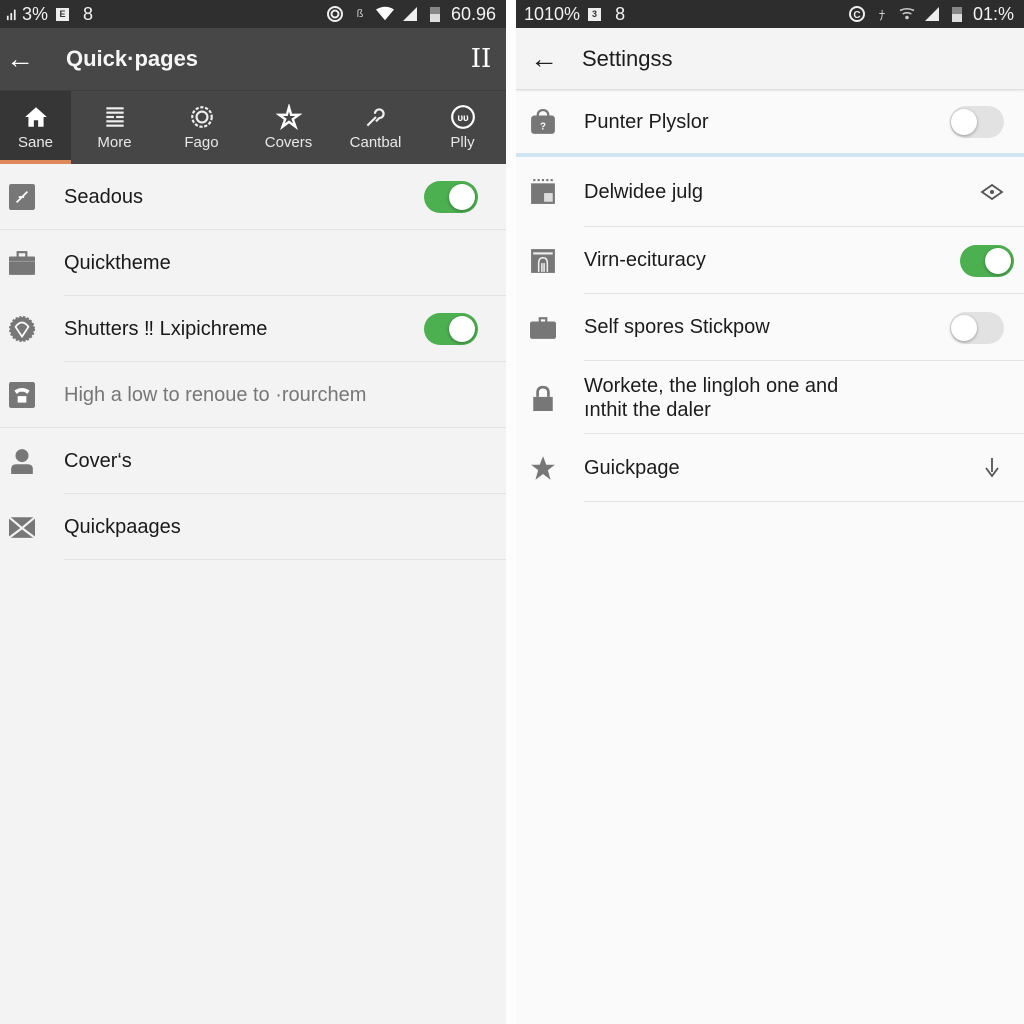 The height and width of the screenshot is (1024, 1024). Describe the element at coordinates (114, 127) in the screenshot. I see `tab-more: More` at that location.